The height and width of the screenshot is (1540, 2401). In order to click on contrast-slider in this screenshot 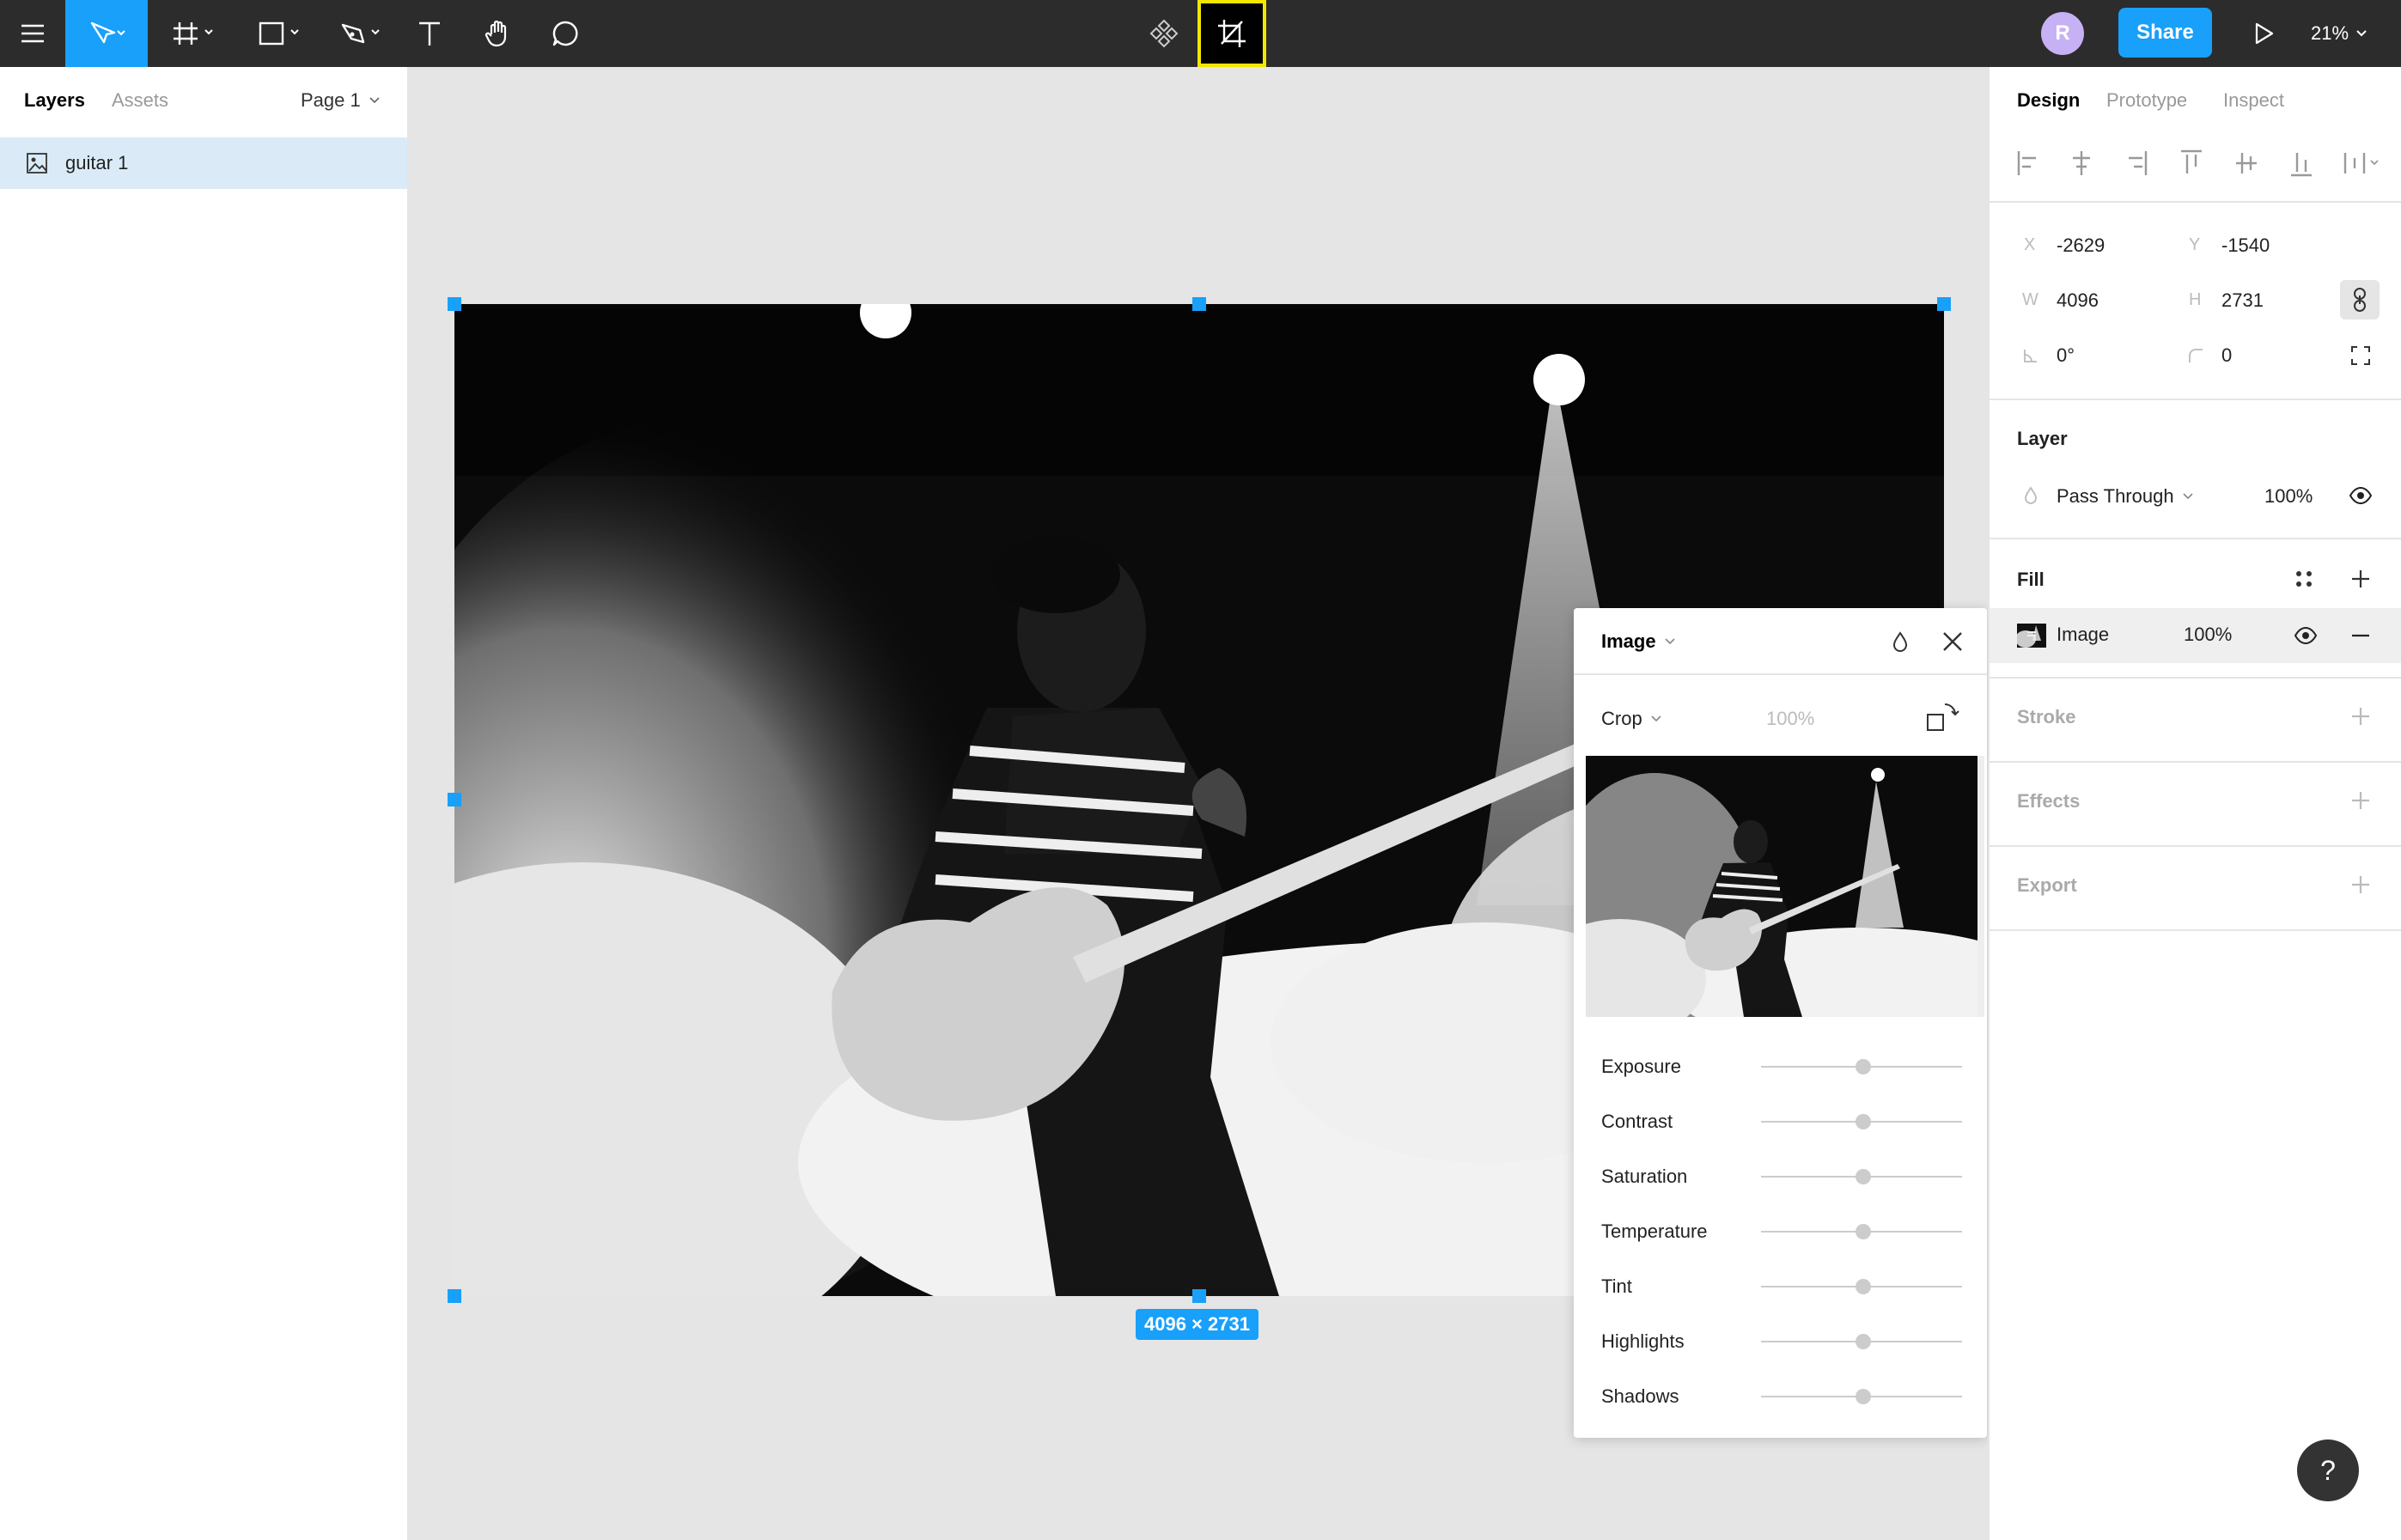, I will do `click(1861, 1121)`.